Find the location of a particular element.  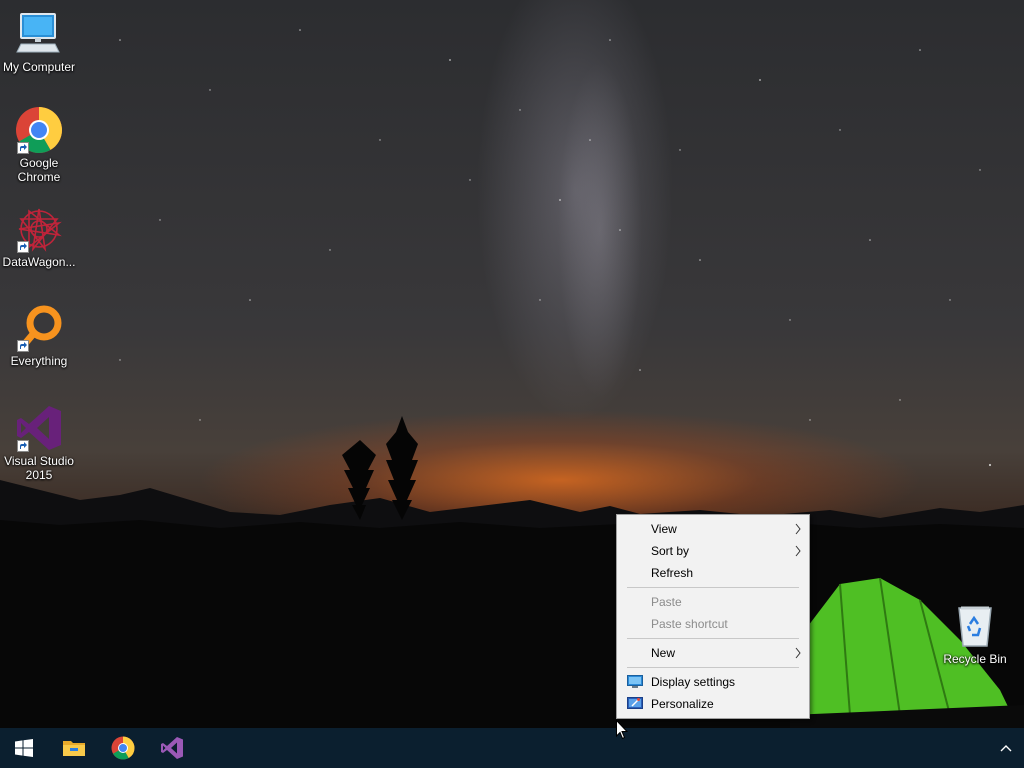

file-explorer-icon is located at coordinates (74, 748).